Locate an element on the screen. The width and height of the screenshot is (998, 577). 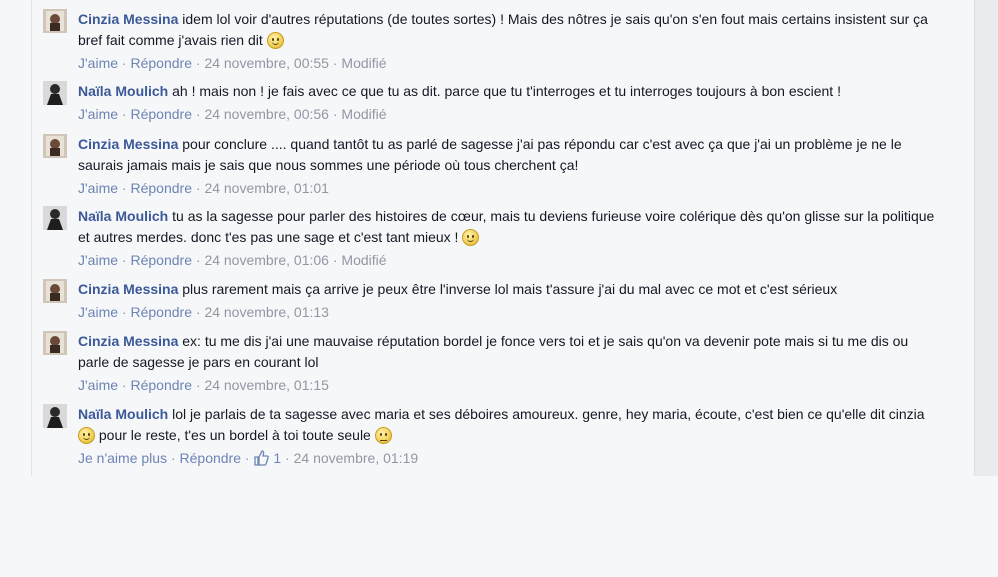
comment-timestamp: 24 novembre, 00:56 is located at coordinates (266, 114).